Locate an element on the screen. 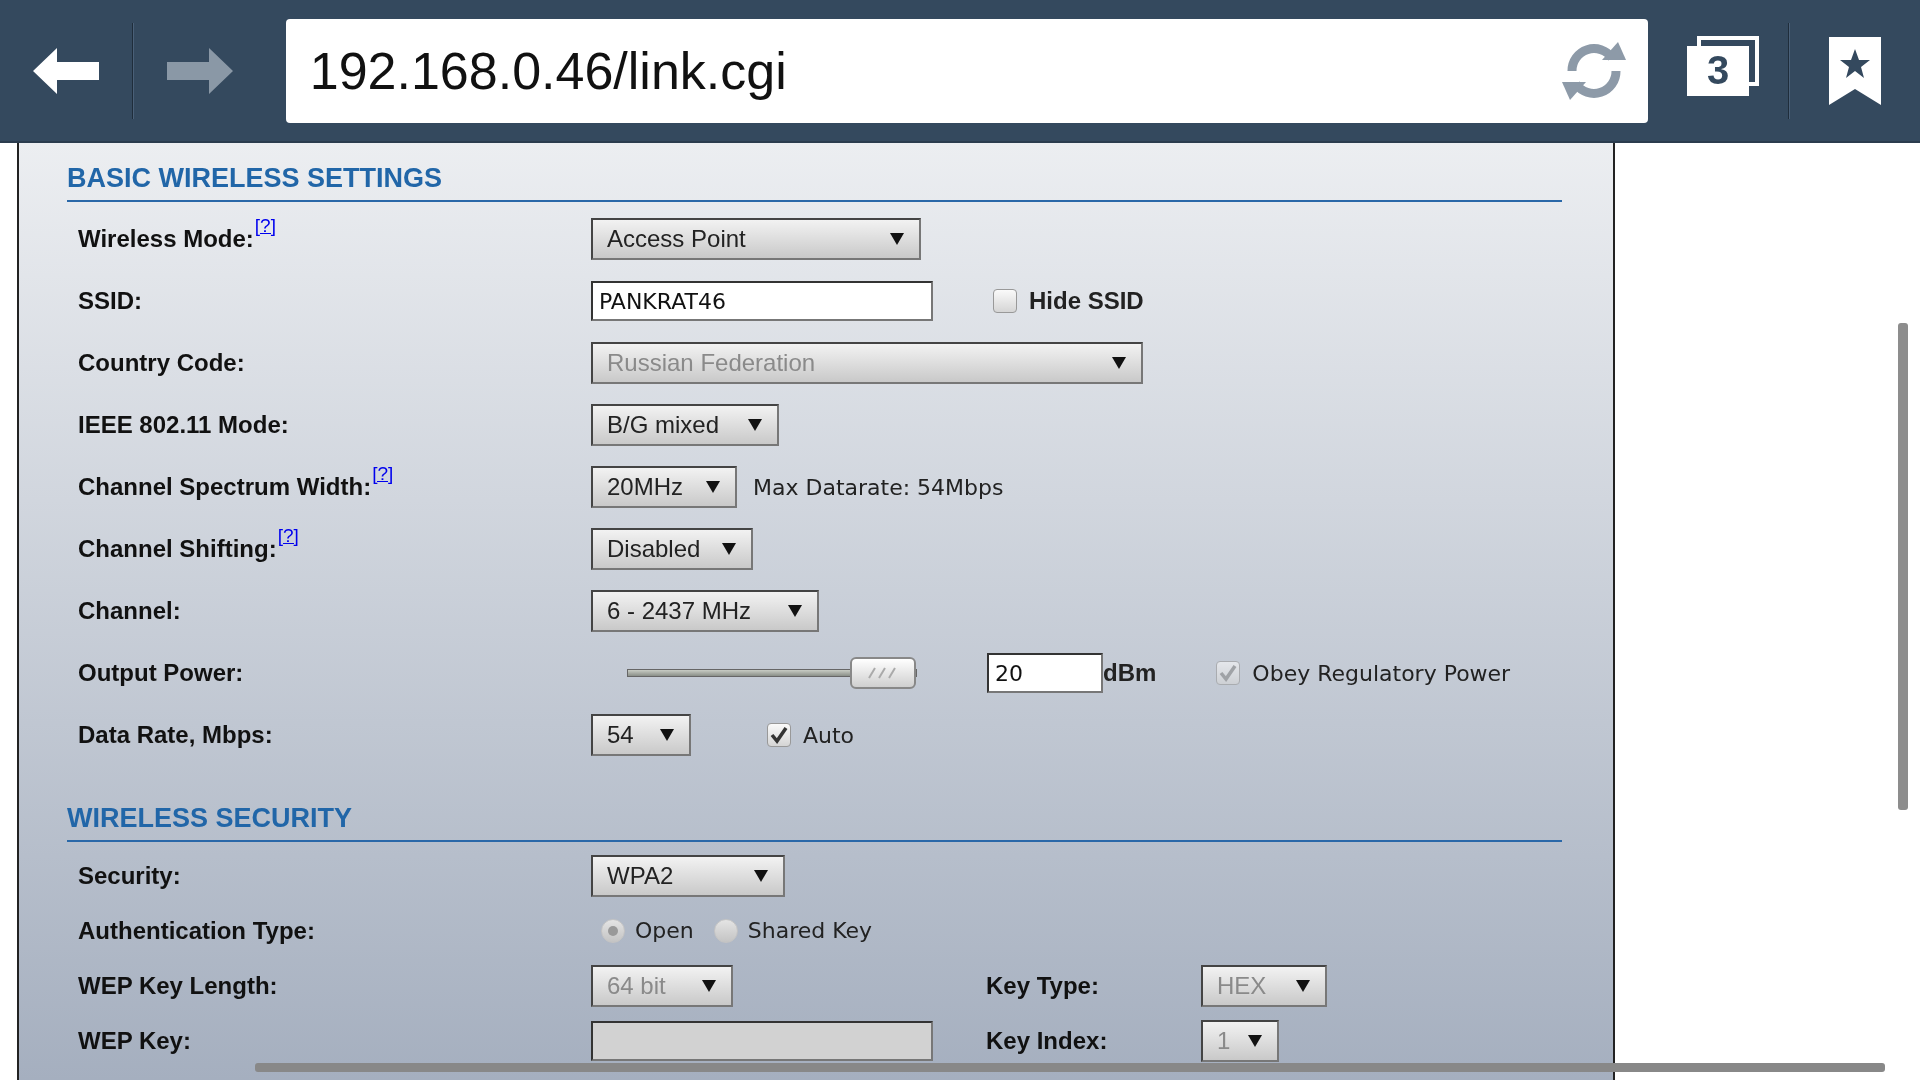 This screenshot has width=1920, height=1080. field-label: Output Power: is located at coordinates (160, 673).